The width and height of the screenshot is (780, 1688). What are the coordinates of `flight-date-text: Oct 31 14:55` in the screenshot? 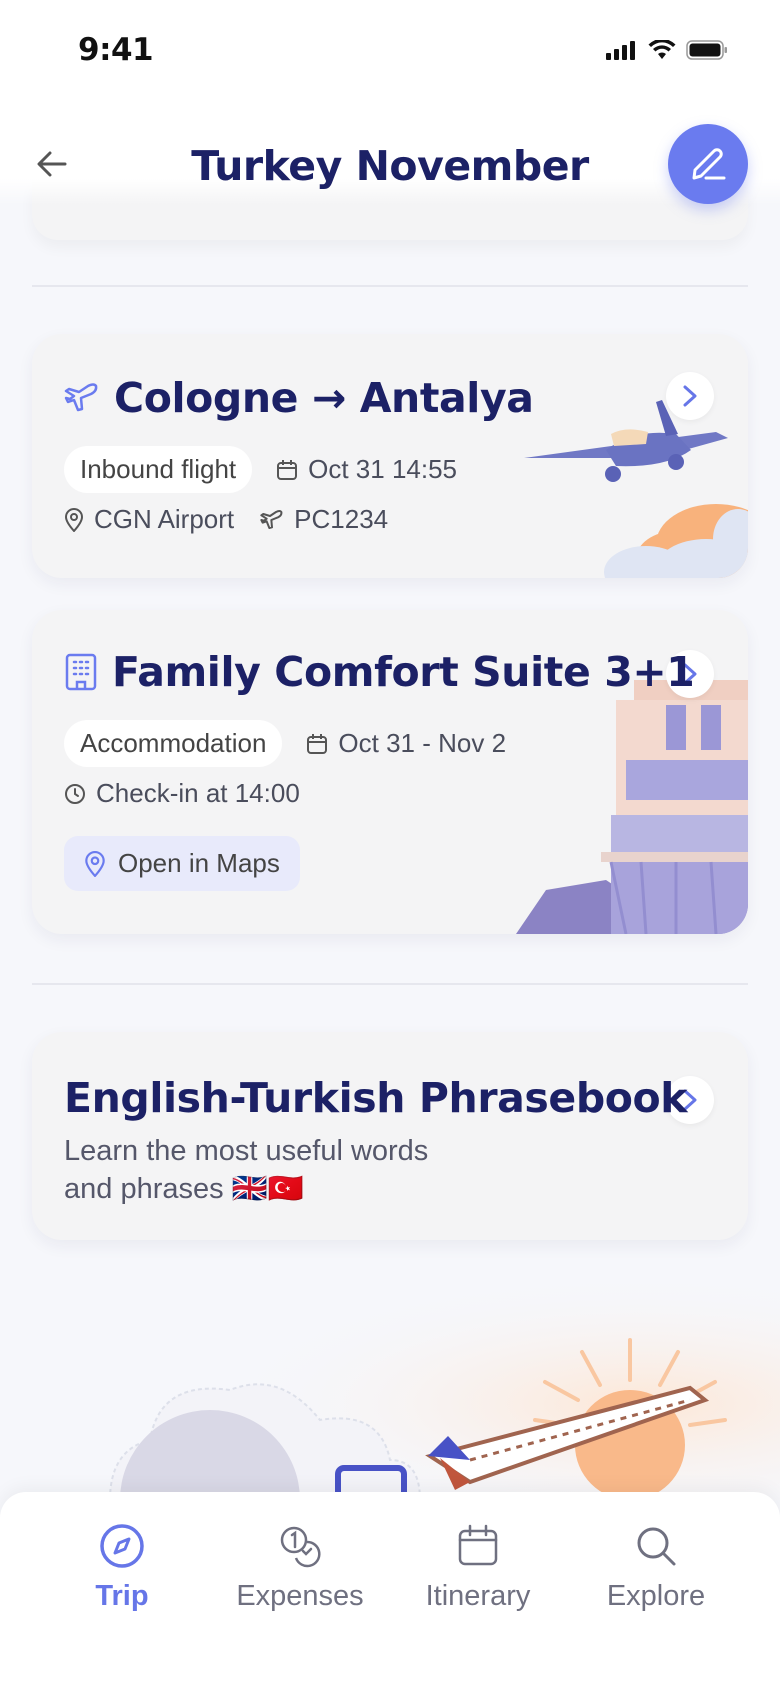 It's located at (383, 469).